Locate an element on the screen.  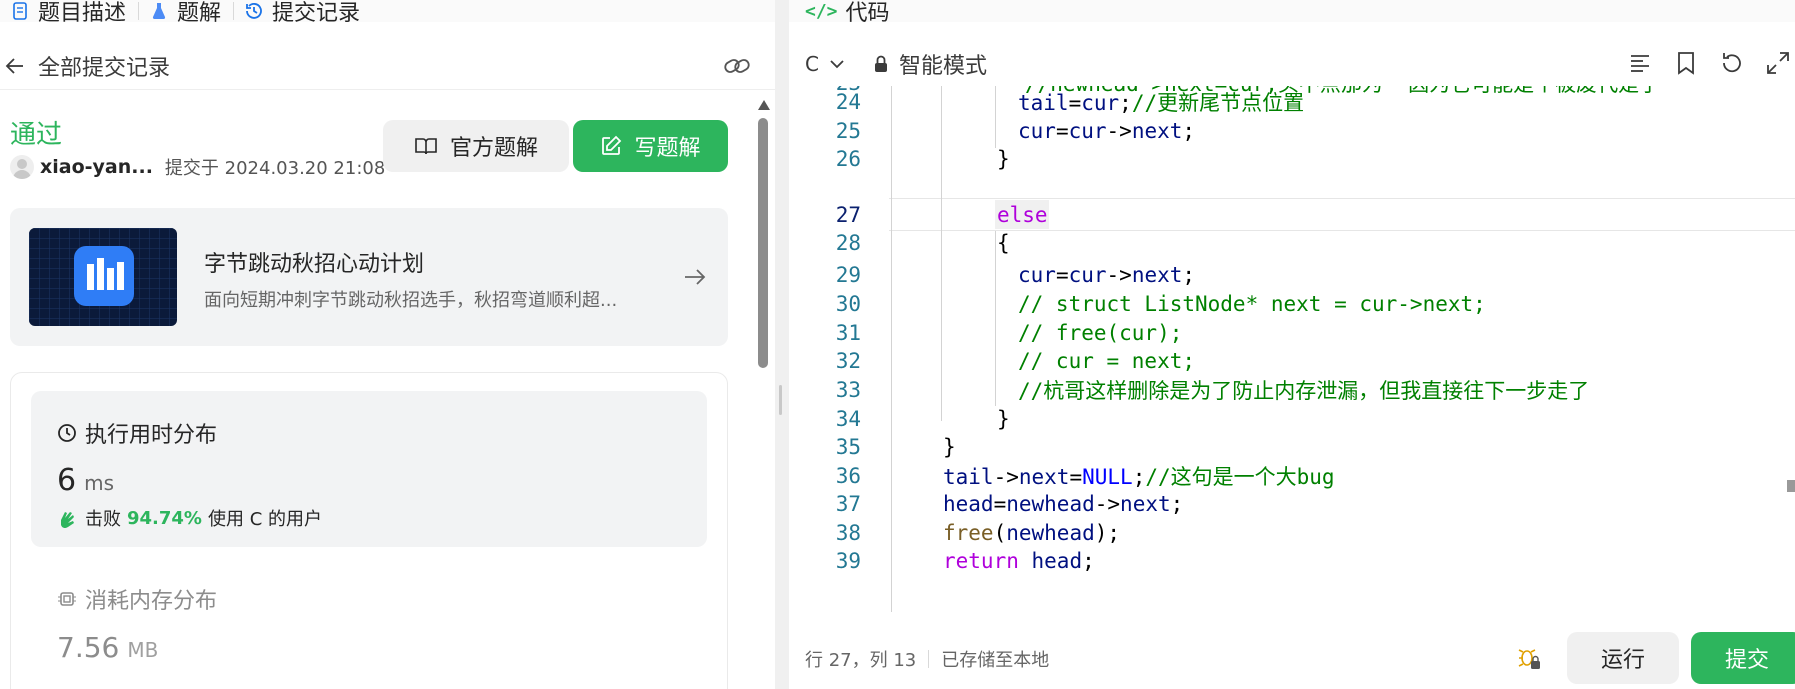
line-text: return head; is located at coordinates (1019, 560).